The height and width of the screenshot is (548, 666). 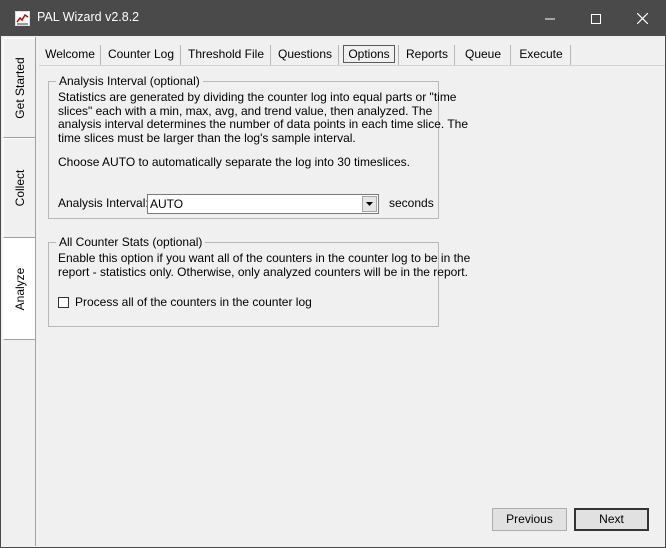 I want to click on analysis-interval-value: AUTO, so click(x=167, y=204).